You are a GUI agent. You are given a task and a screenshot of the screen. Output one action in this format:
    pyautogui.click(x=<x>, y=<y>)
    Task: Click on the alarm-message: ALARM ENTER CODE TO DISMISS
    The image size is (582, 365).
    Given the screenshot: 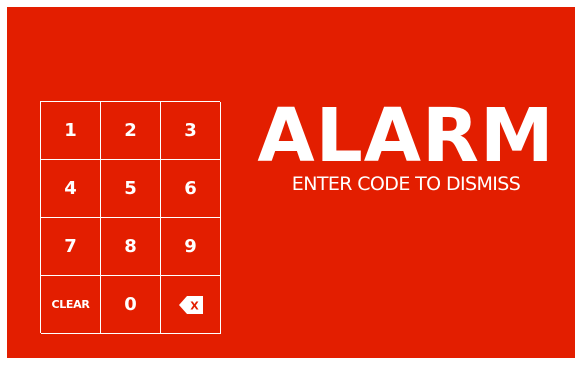 What is the action you would take?
    pyautogui.click(x=406, y=147)
    